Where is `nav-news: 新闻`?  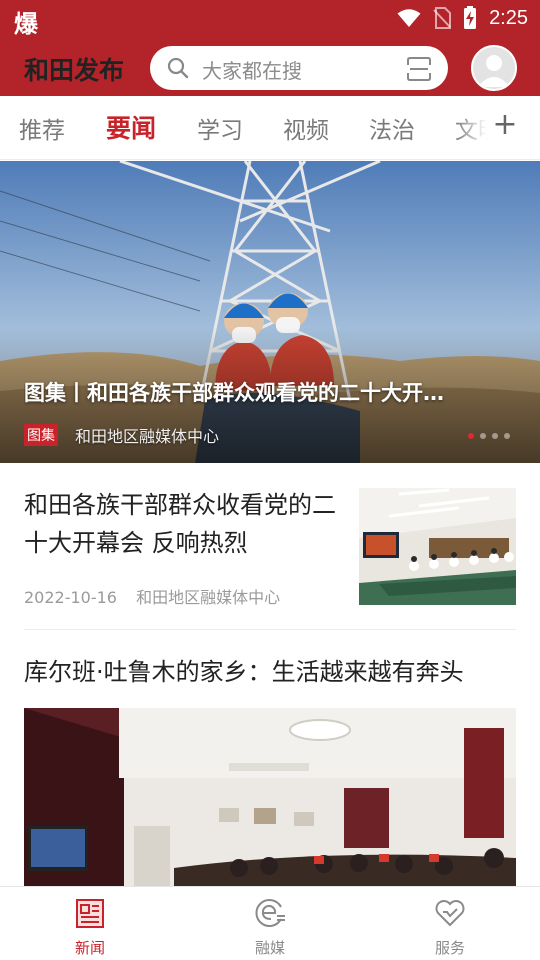 nav-news: 新闻 is located at coordinates (90, 923).